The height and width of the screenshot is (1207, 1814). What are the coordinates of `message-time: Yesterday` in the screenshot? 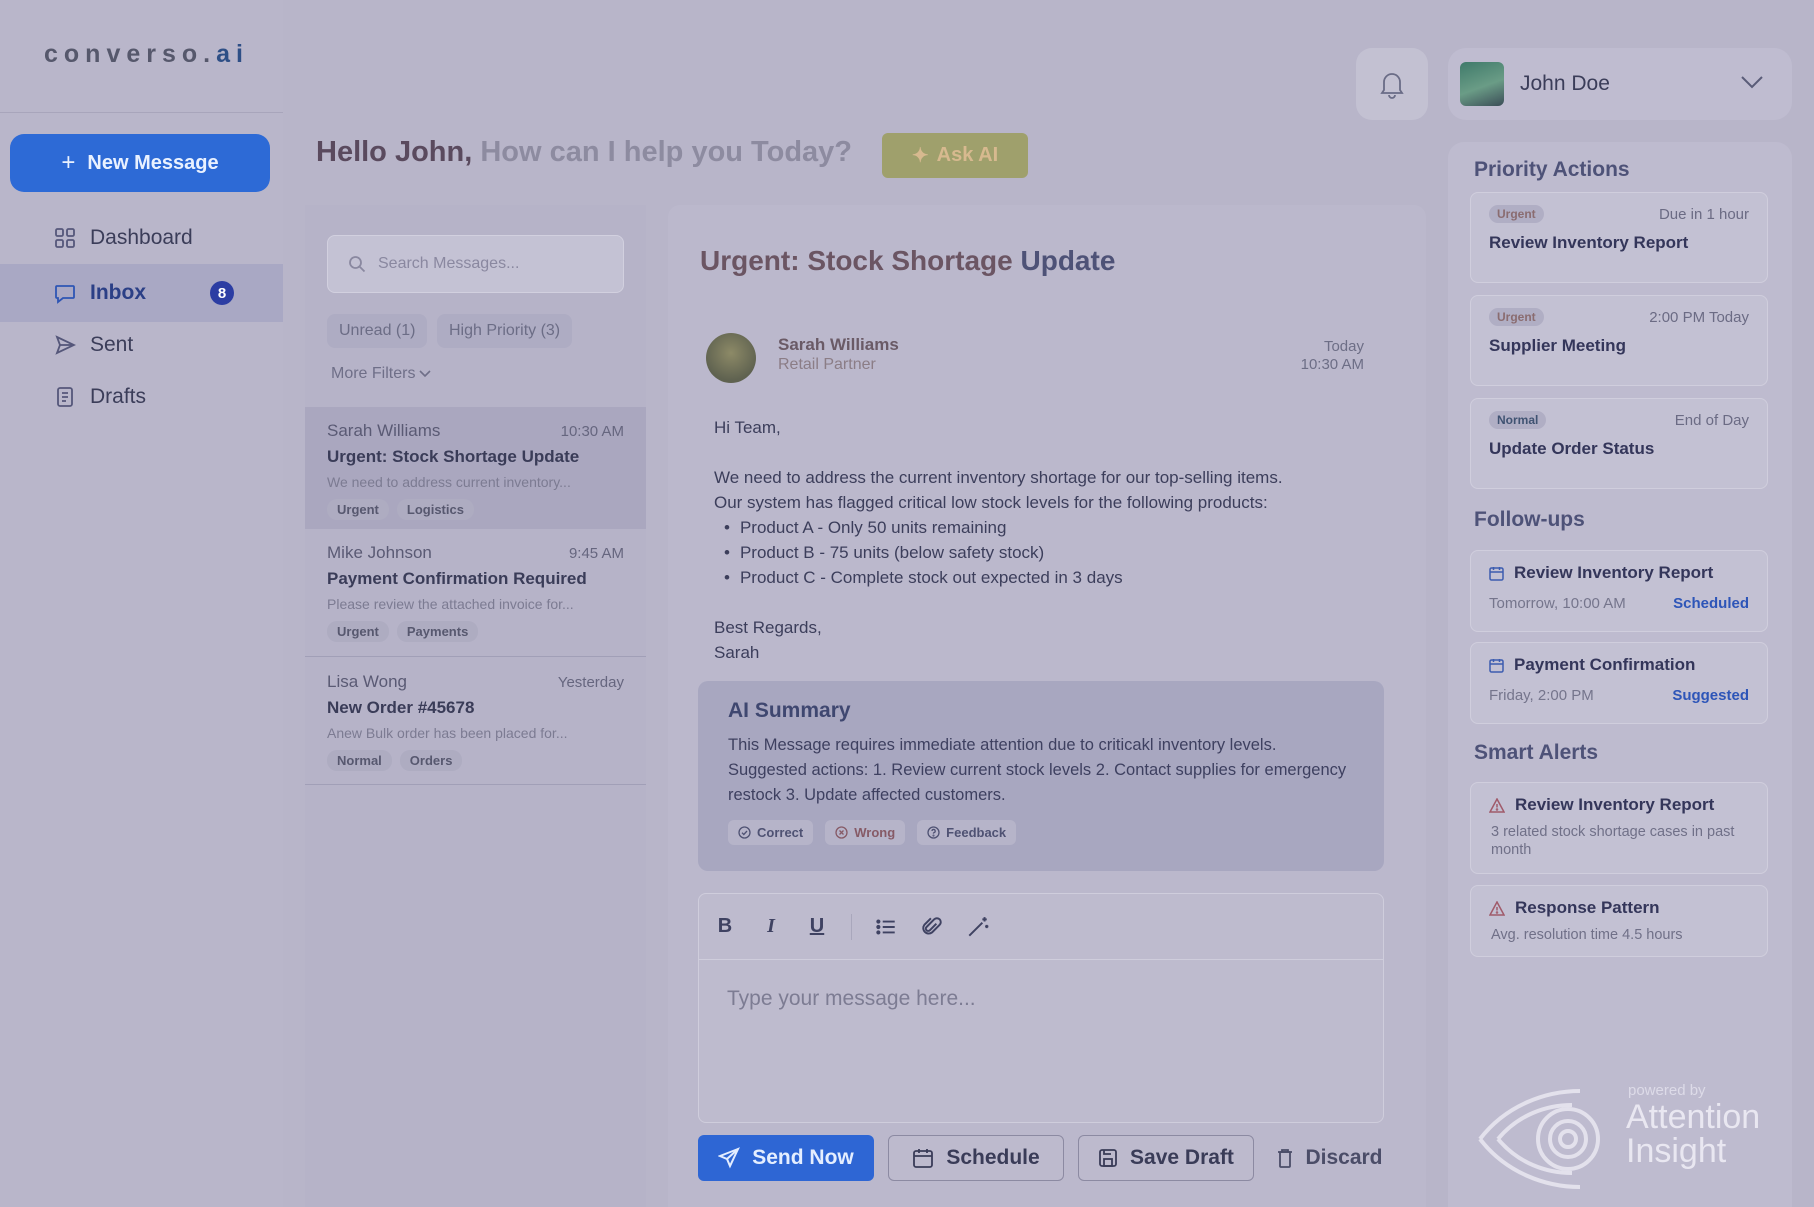 It's located at (590, 682).